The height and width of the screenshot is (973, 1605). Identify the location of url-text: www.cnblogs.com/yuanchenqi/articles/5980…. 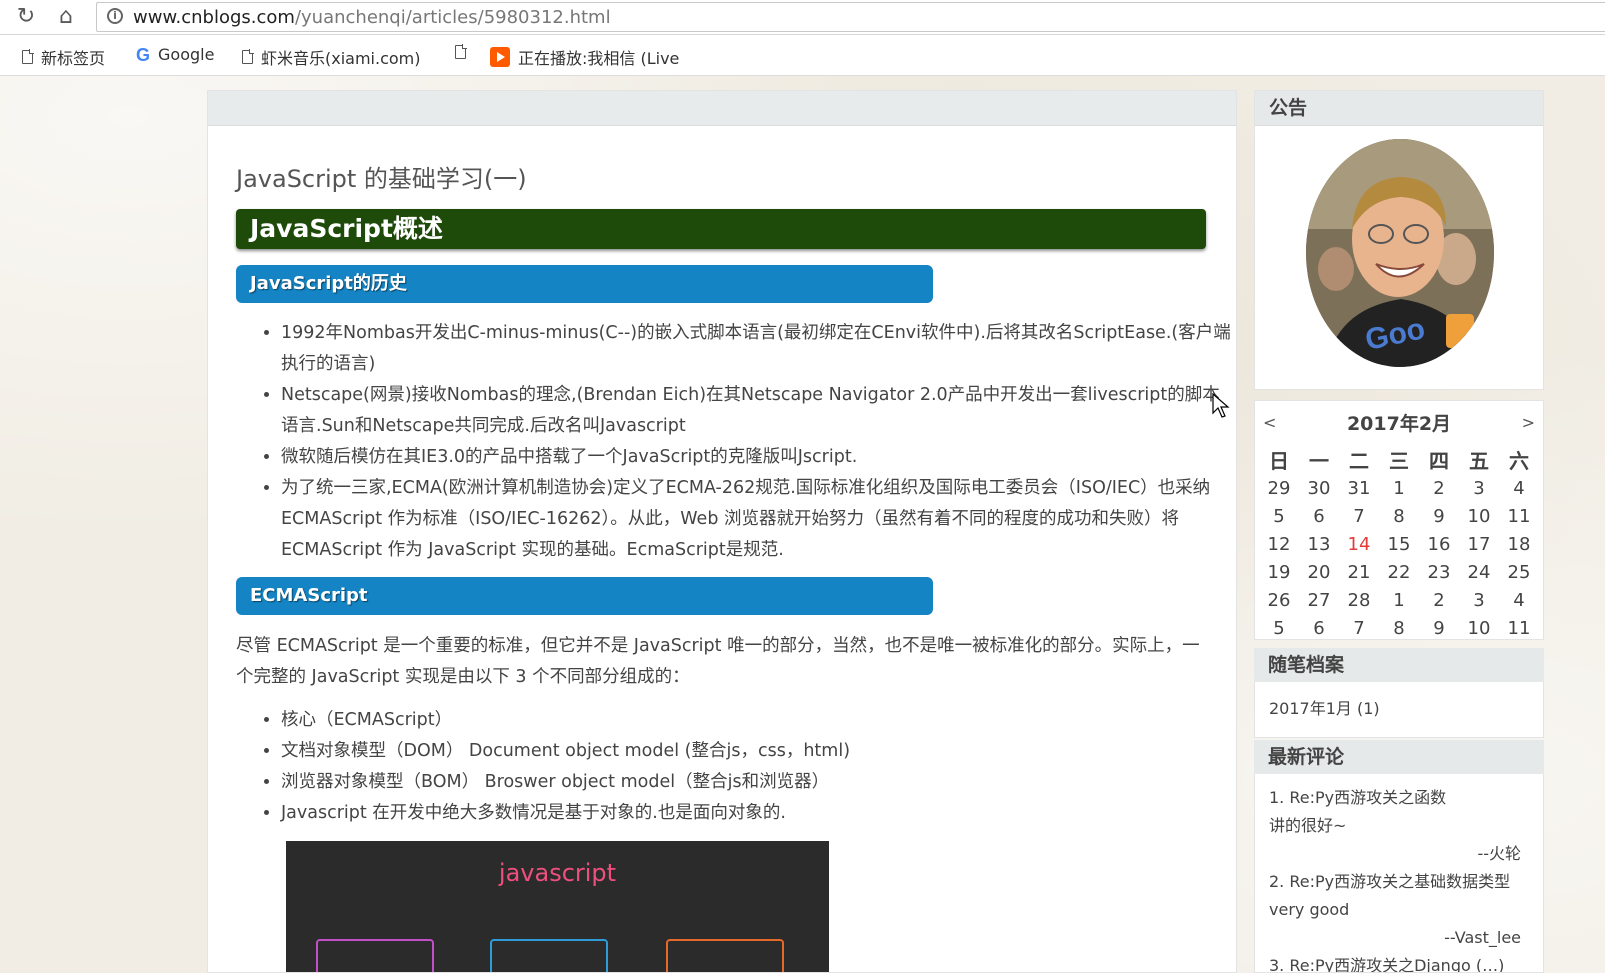
(372, 17).